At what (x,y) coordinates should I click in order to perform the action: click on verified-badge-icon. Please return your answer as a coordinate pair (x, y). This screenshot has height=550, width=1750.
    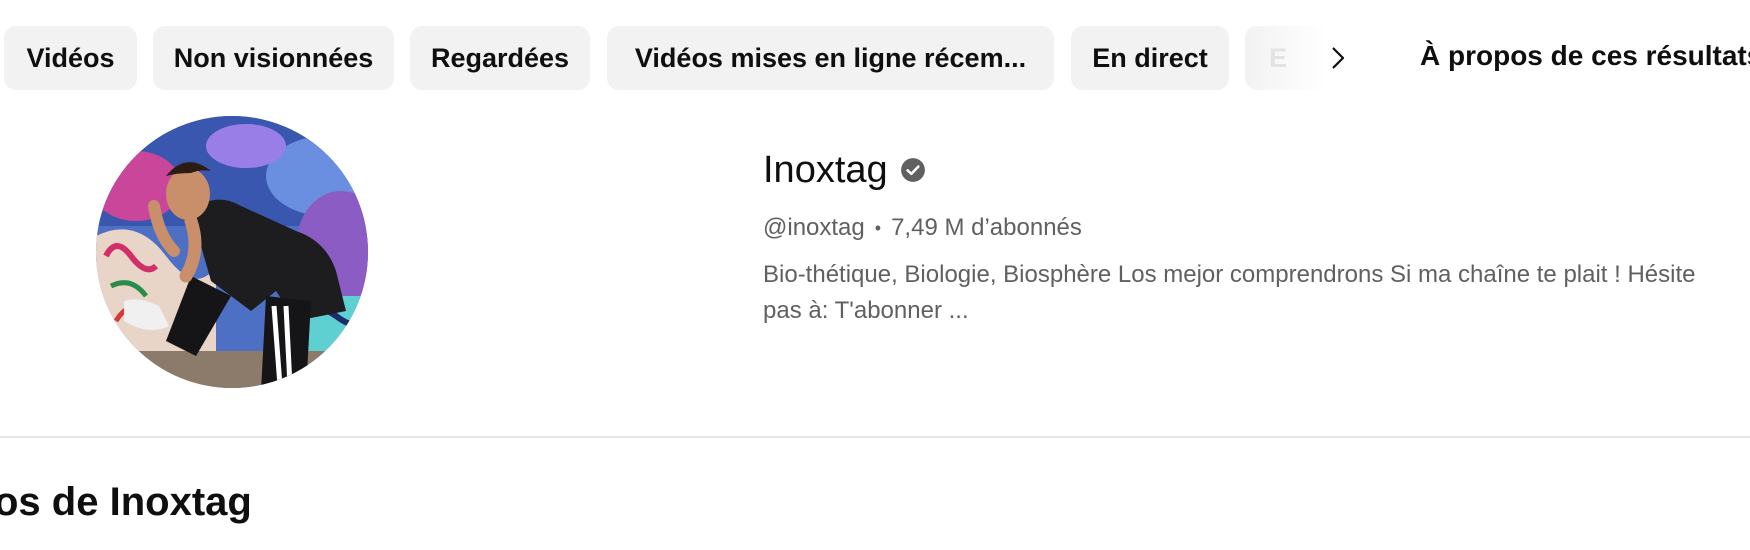
    Looking at the image, I should click on (912, 170).